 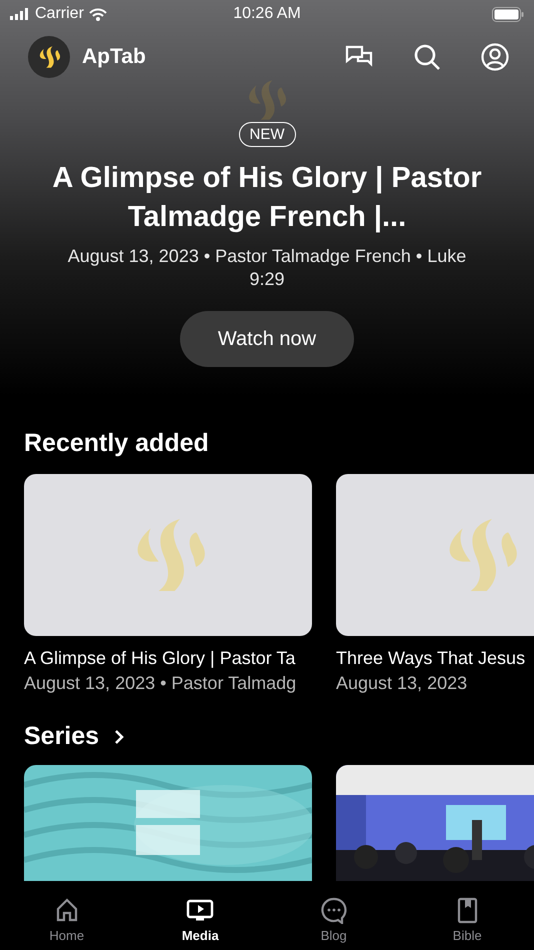 What do you see at coordinates (427, 57) in the screenshot?
I see `search-icon` at bounding box center [427, 57].